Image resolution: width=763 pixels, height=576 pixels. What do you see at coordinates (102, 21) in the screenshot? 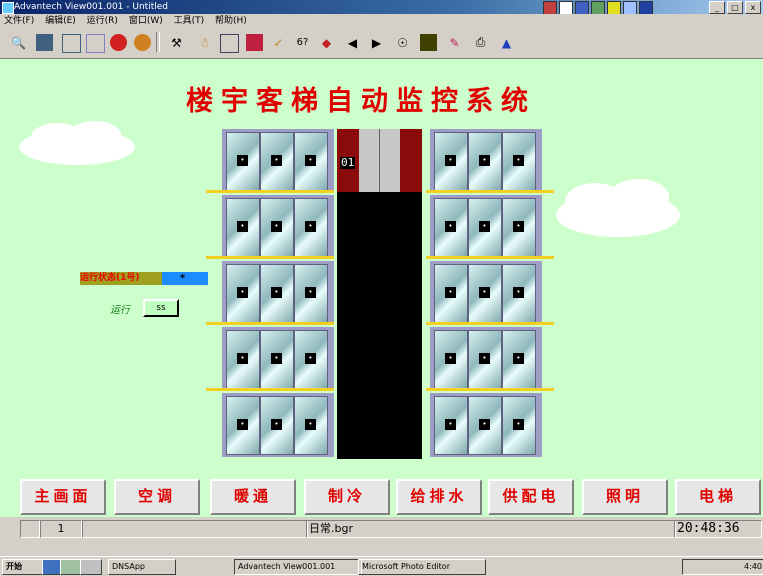
I see `menu-run: 运行(R)` at bounding box center [102, 21].